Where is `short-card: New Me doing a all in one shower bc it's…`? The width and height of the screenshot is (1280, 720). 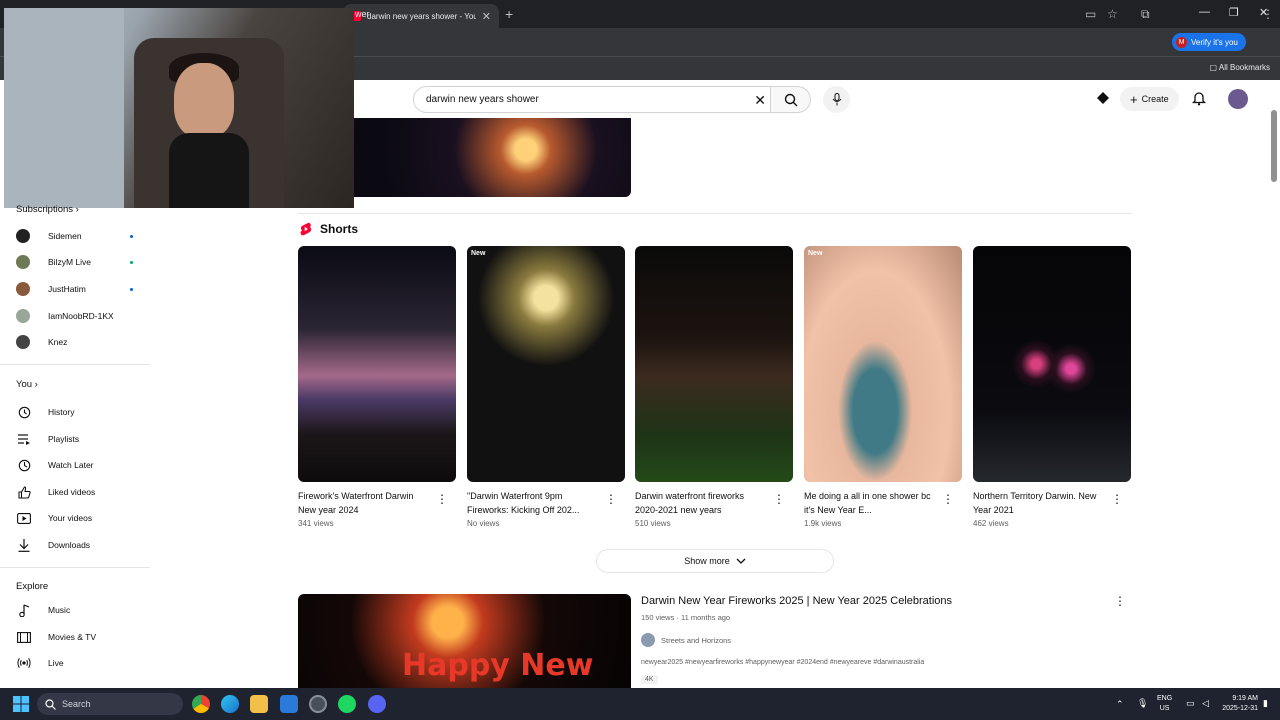 short-card: New Me doing a all in one shower bc it's… is located at coordinates (883, 387).